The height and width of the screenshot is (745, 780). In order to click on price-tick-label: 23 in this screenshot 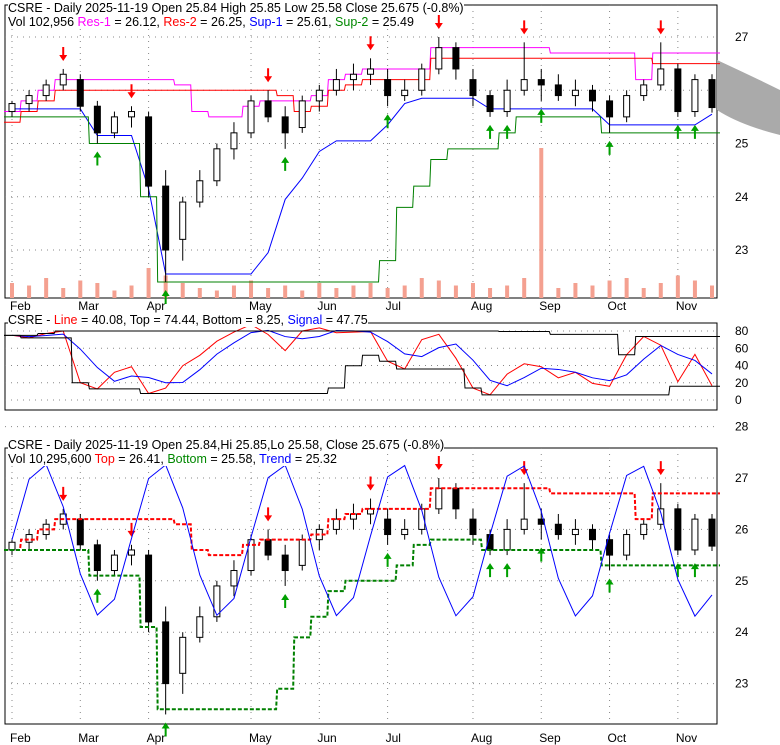, I will do `click(742, 250)`.